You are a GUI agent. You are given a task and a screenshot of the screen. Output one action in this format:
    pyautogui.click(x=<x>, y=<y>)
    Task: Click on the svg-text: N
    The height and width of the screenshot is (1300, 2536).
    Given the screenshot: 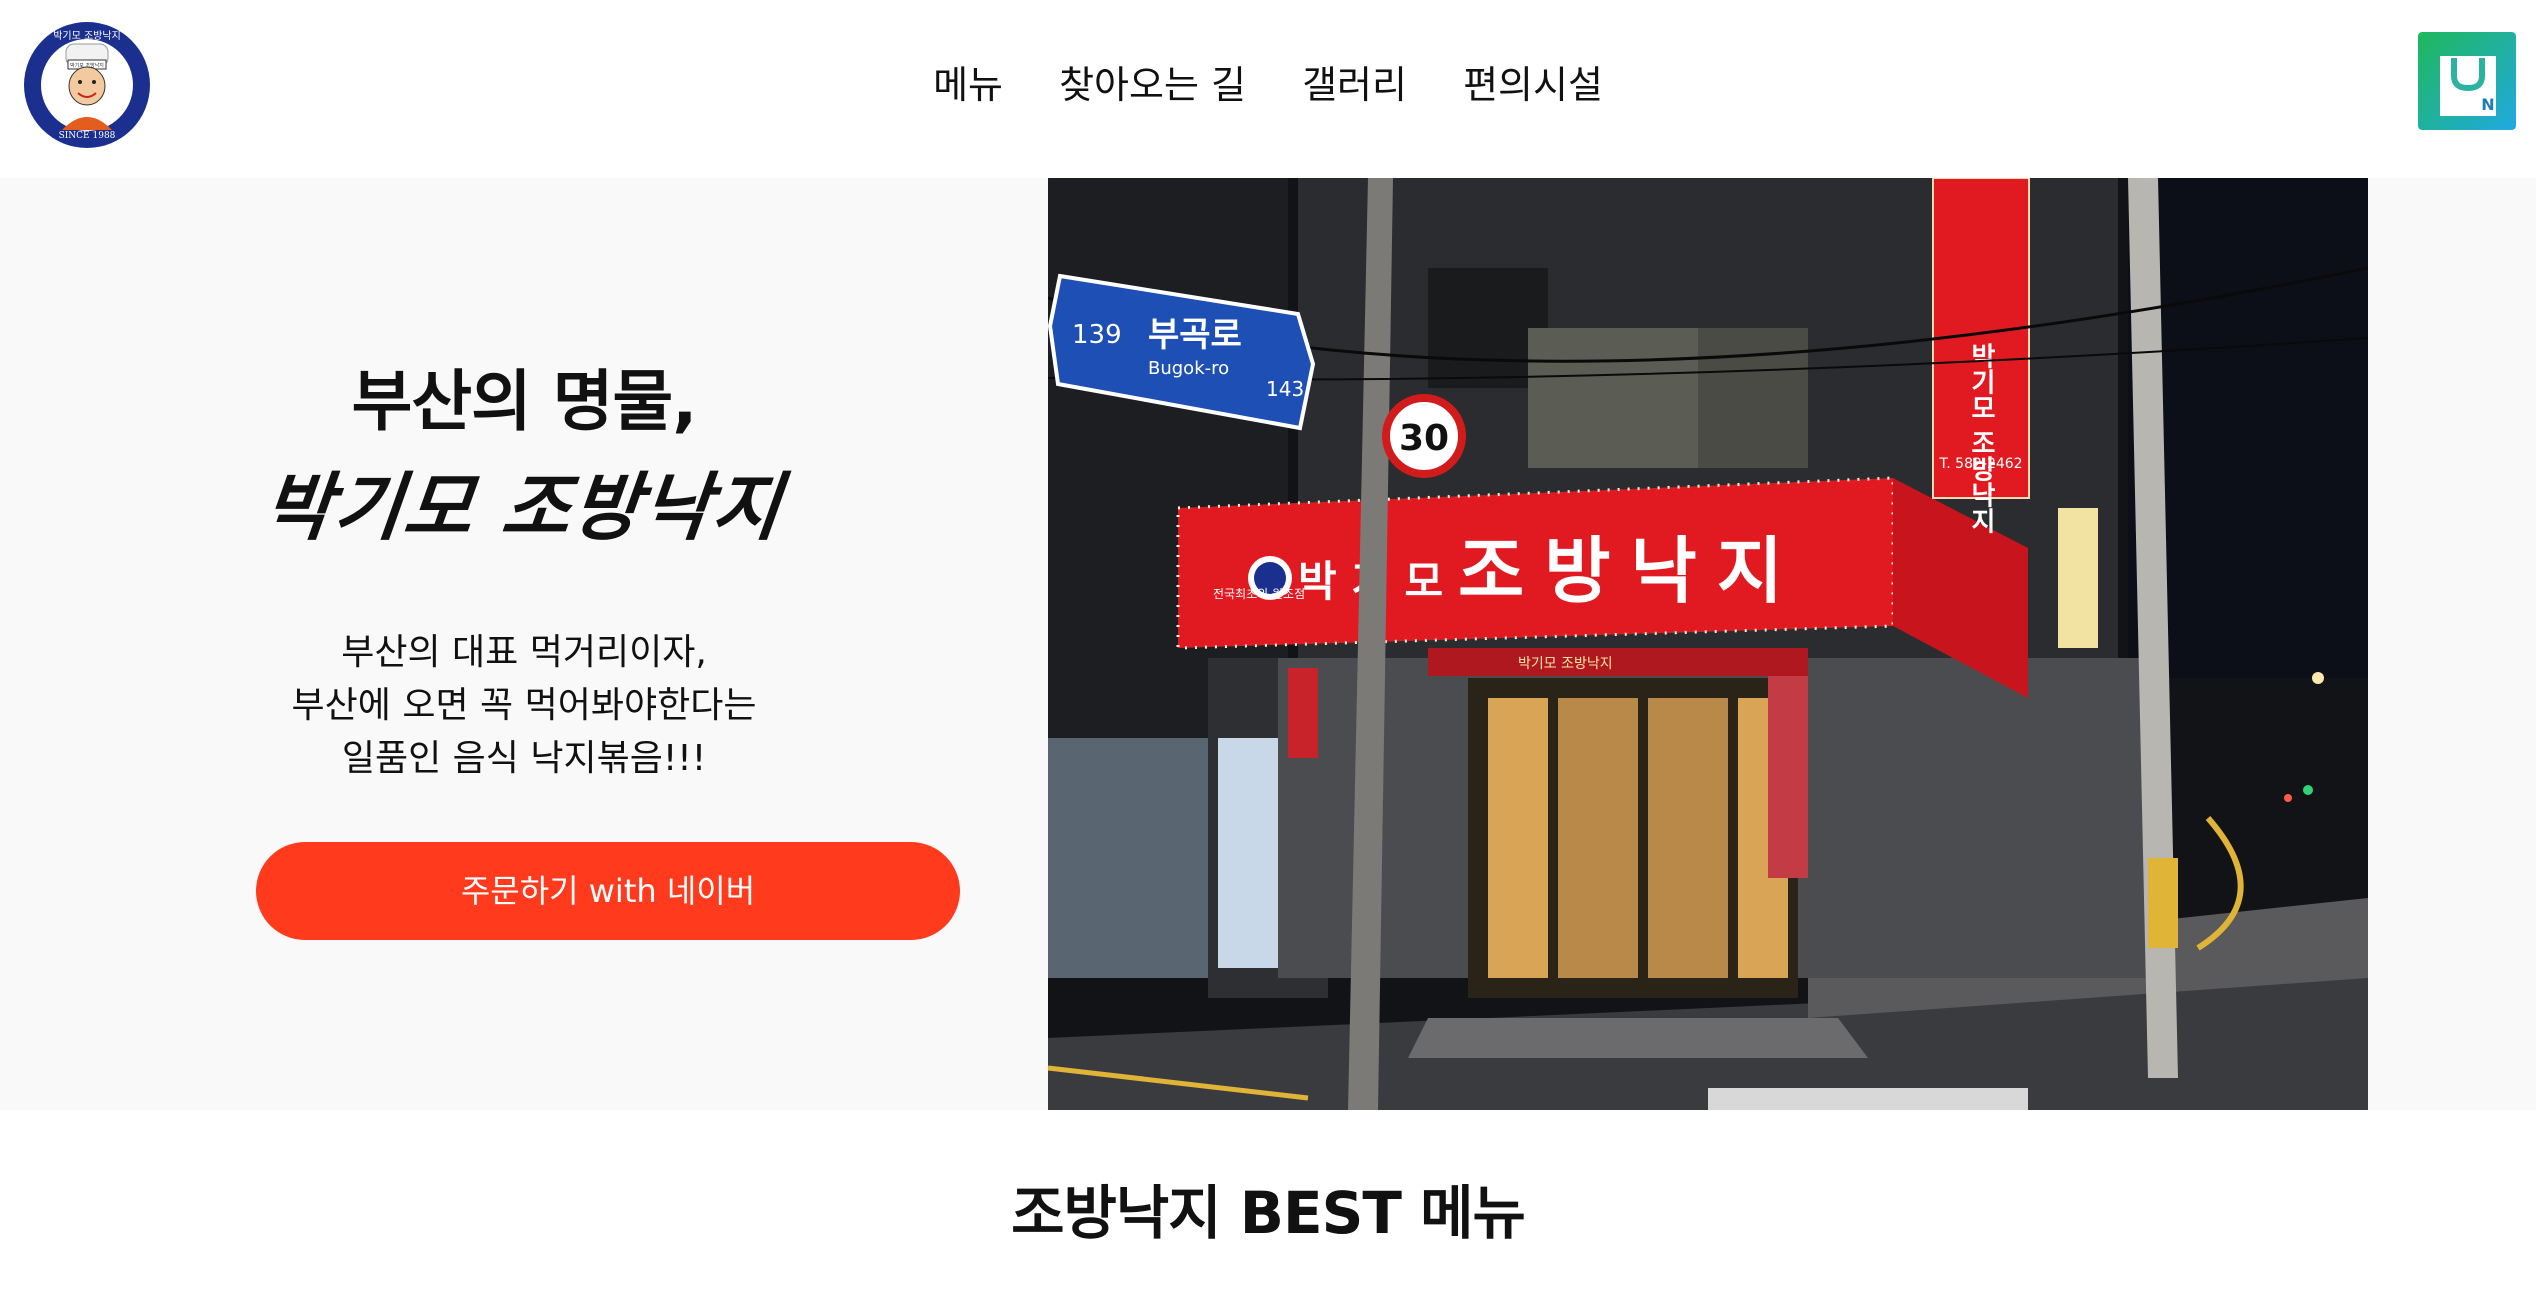 What is the action you would take?
    pyautogui.click(x=2487, y=104)
    